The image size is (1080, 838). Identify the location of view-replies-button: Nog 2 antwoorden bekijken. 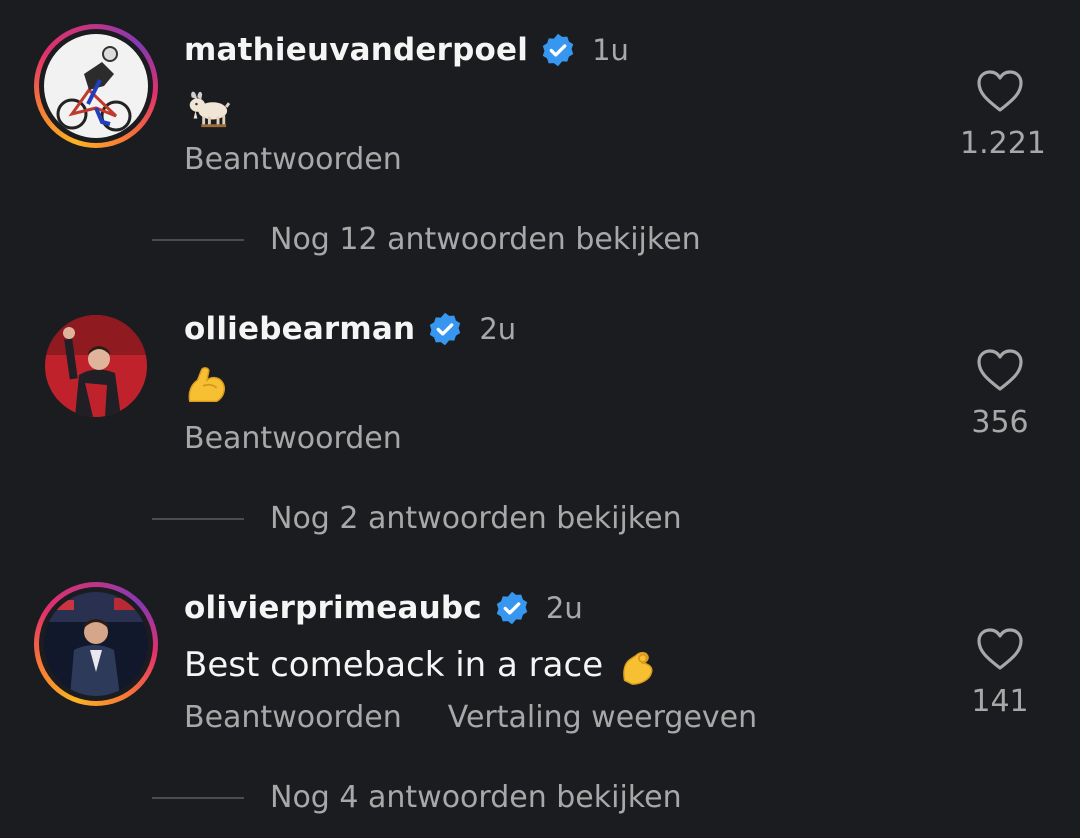
(417, 518).